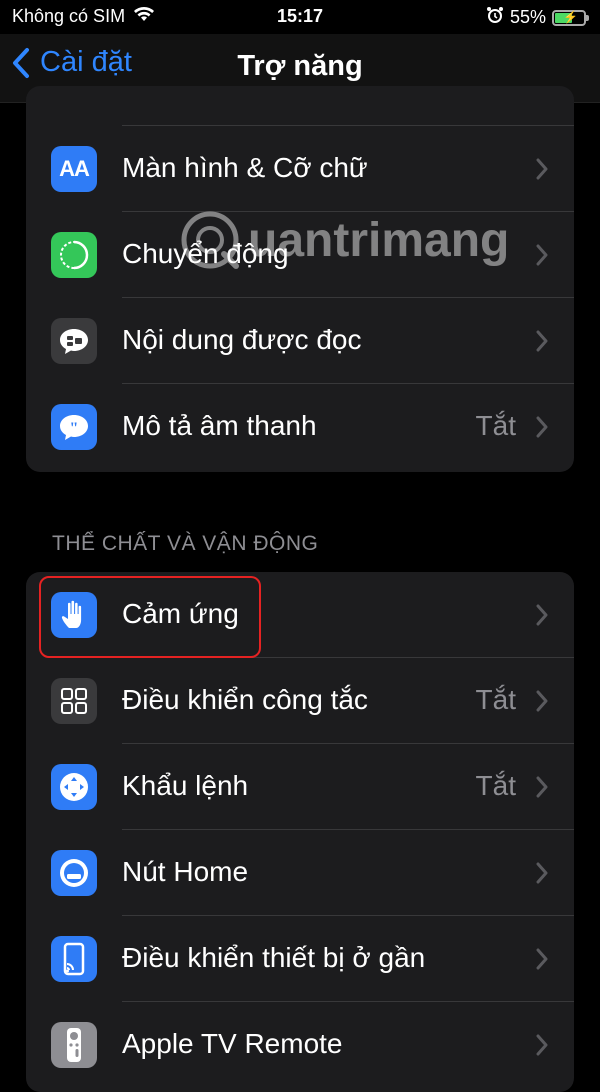 This screenshot has width=600, height=1092. What do you see at coordinates (274, 957) in the screenshot?
I see `row-label: Điều khiển thiết bị ở gần` at bounding box center [274, 957].